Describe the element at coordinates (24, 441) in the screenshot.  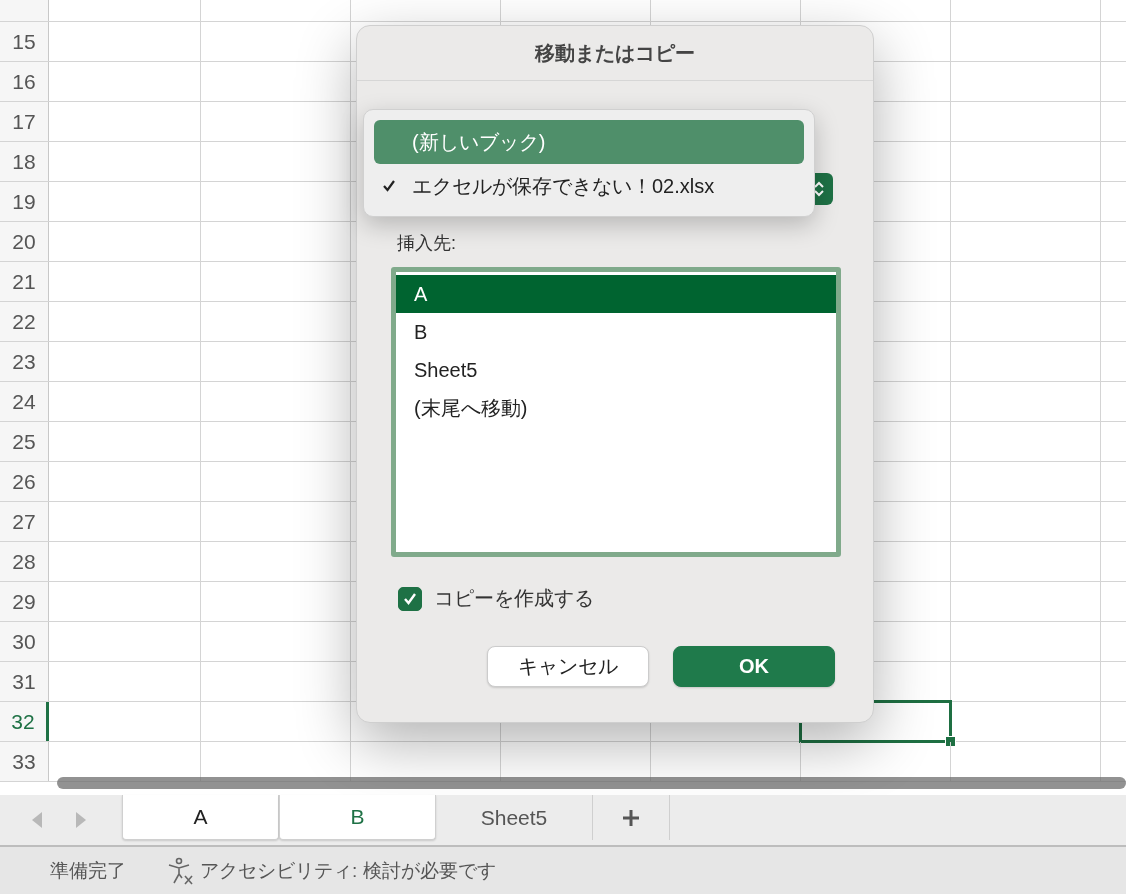
I see `row-number: 25` at that location.